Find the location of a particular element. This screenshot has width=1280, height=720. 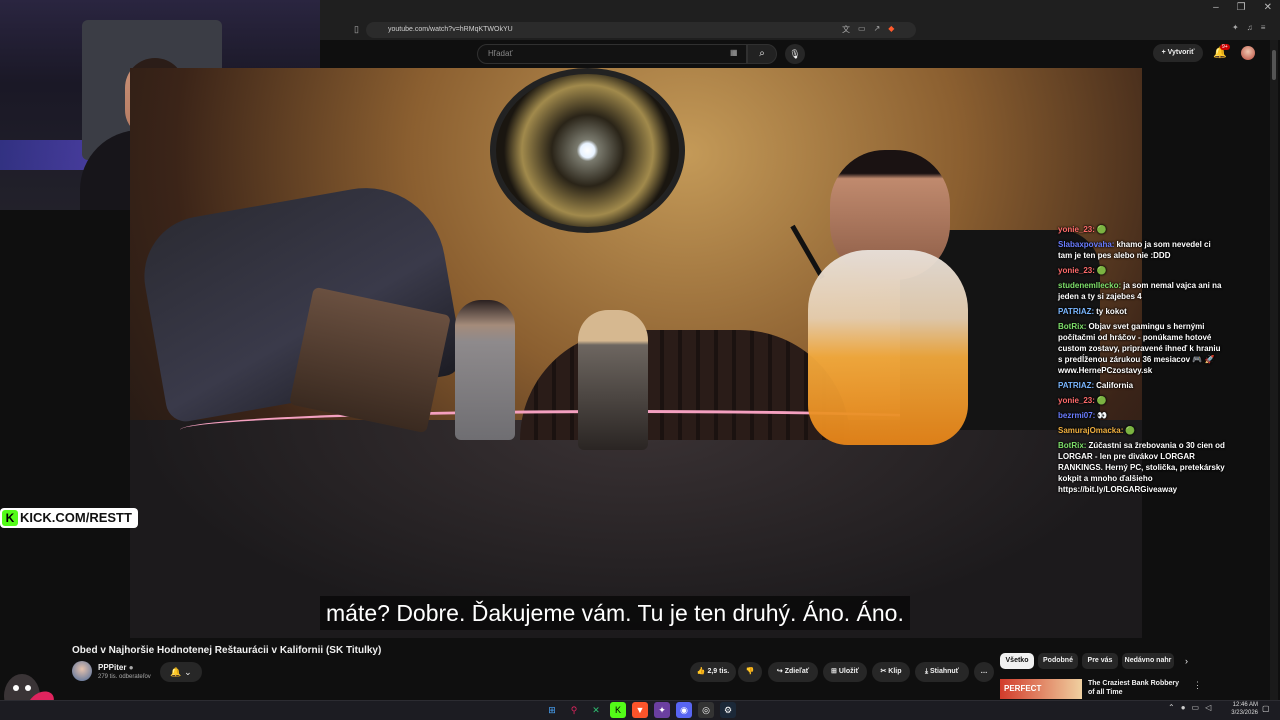

save-icon: ⊞ is located at coordinates (834, 671).